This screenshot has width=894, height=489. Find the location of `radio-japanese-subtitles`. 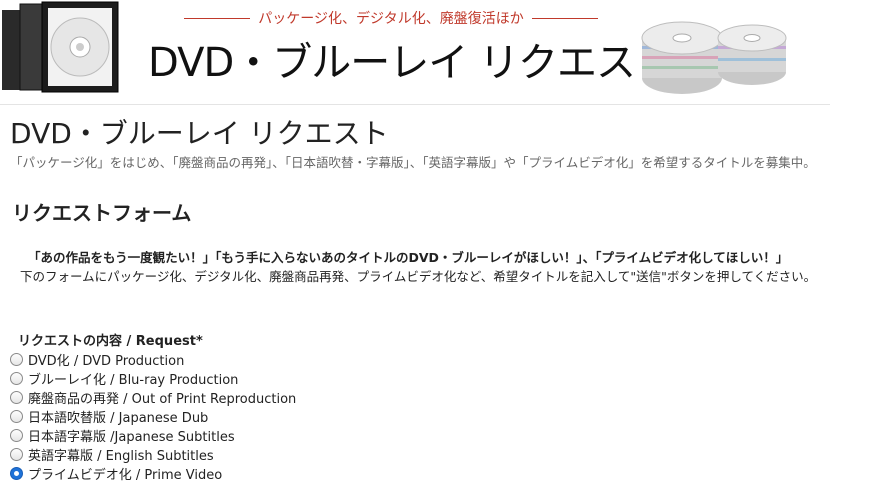

radio-japanese-subtitles is located at coordinates (16, 435).